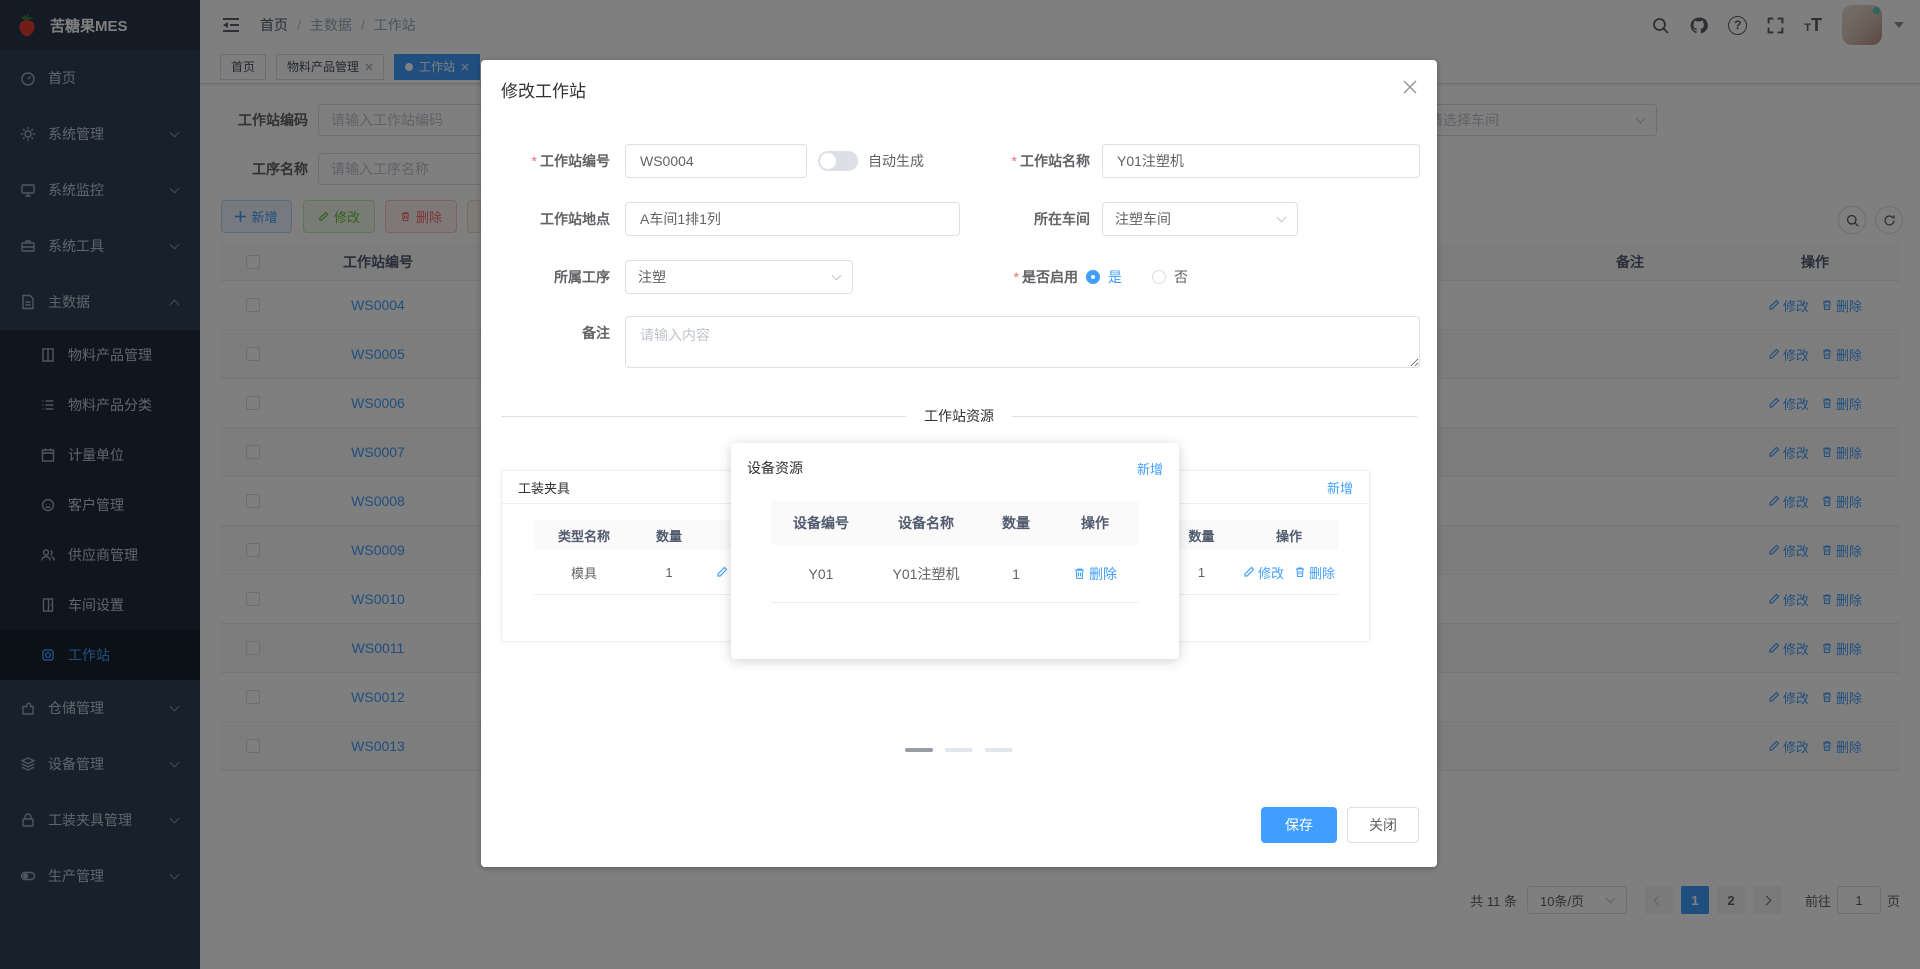 The width and height of the screenshot is (1920, 969). Describe the element at coordinates (955, 574) in the screenshot. I see `device-table-row: Y01 Y01注塑机 1 删除` at that location.